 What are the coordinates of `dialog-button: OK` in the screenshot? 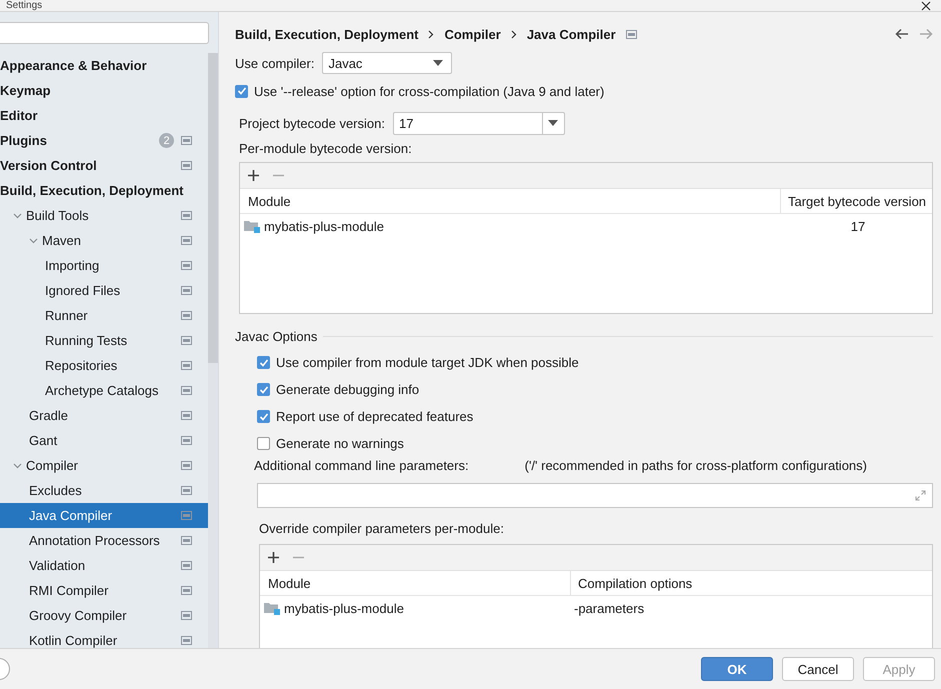 It's located at (737, 669).